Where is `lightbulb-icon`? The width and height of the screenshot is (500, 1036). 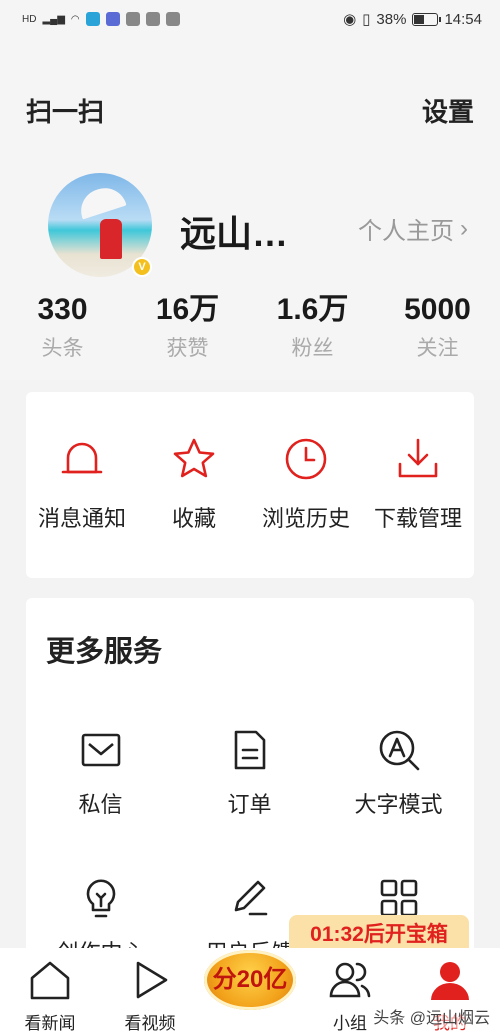 lightbulb-icon is located at coordinates (100, 898).